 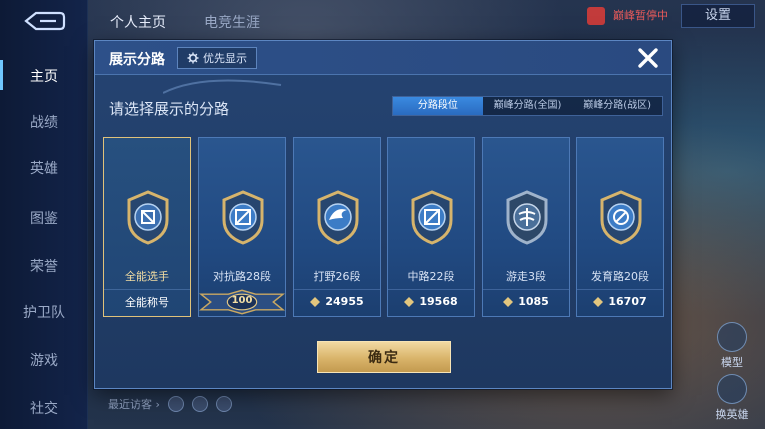 I want to click on dialog-title: 展示分路, so click(x=137, y=60).